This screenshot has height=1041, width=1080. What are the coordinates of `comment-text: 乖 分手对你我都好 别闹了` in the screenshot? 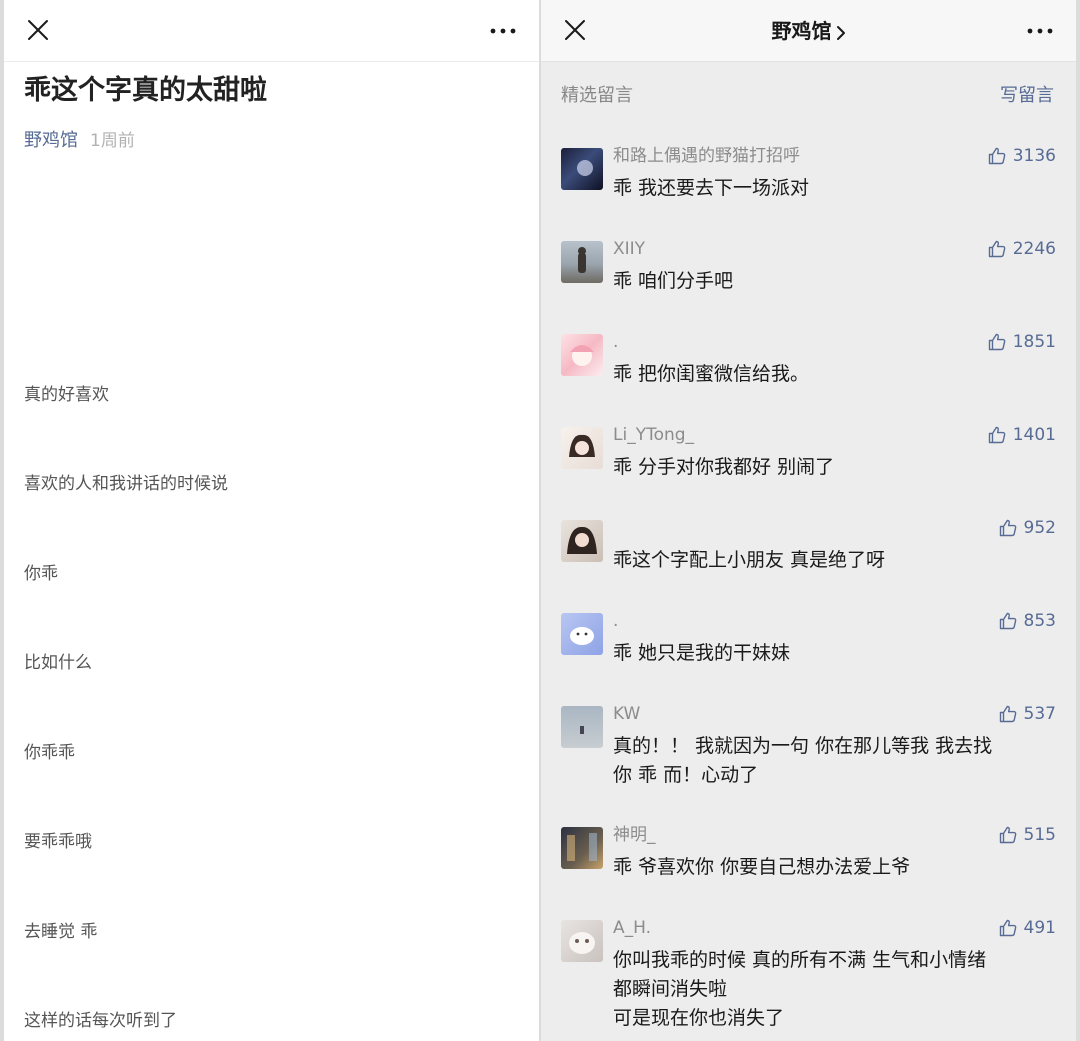 It's located at (724, 467).